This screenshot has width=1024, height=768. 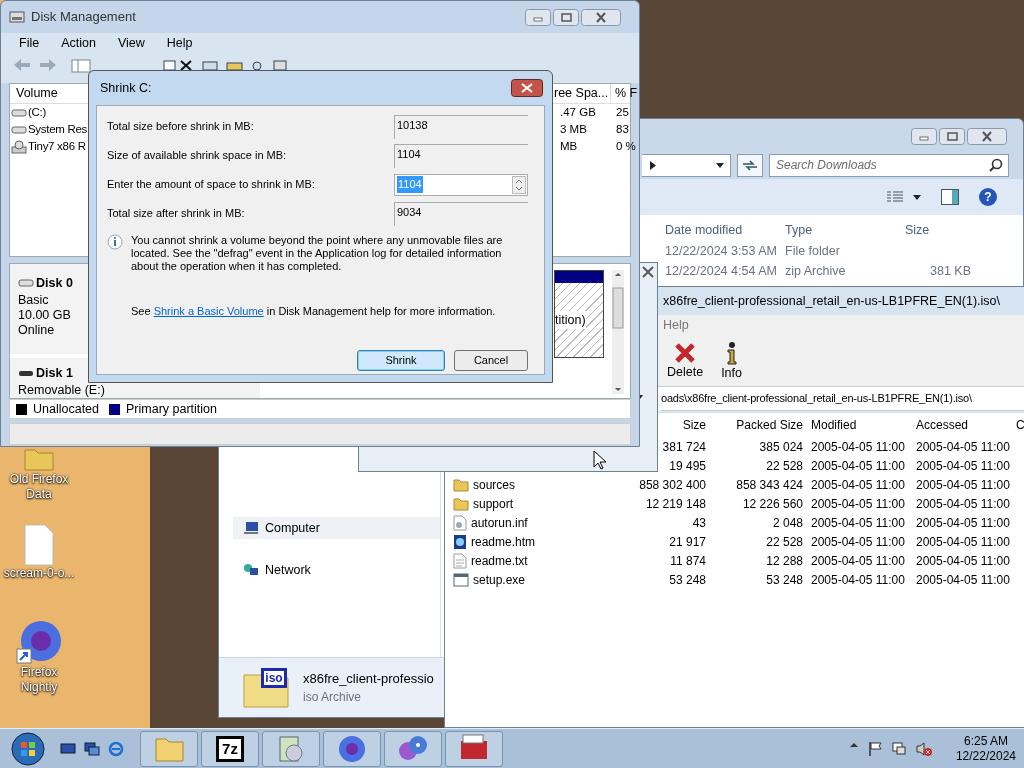 I want to click on column-header: % F, so click(x=624, y=93).